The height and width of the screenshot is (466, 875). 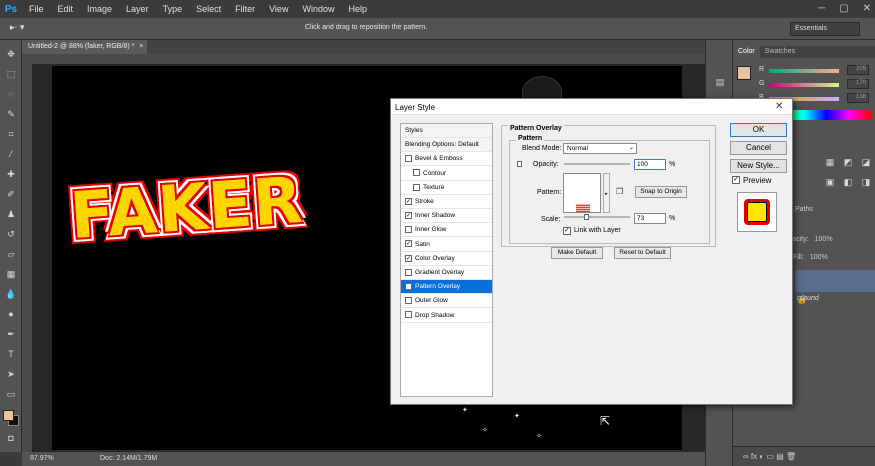 What do you see at coordinates (720, 82) in the screenshot?
I see `history-panel-icon: ▤` at bounding box center [720, 82].